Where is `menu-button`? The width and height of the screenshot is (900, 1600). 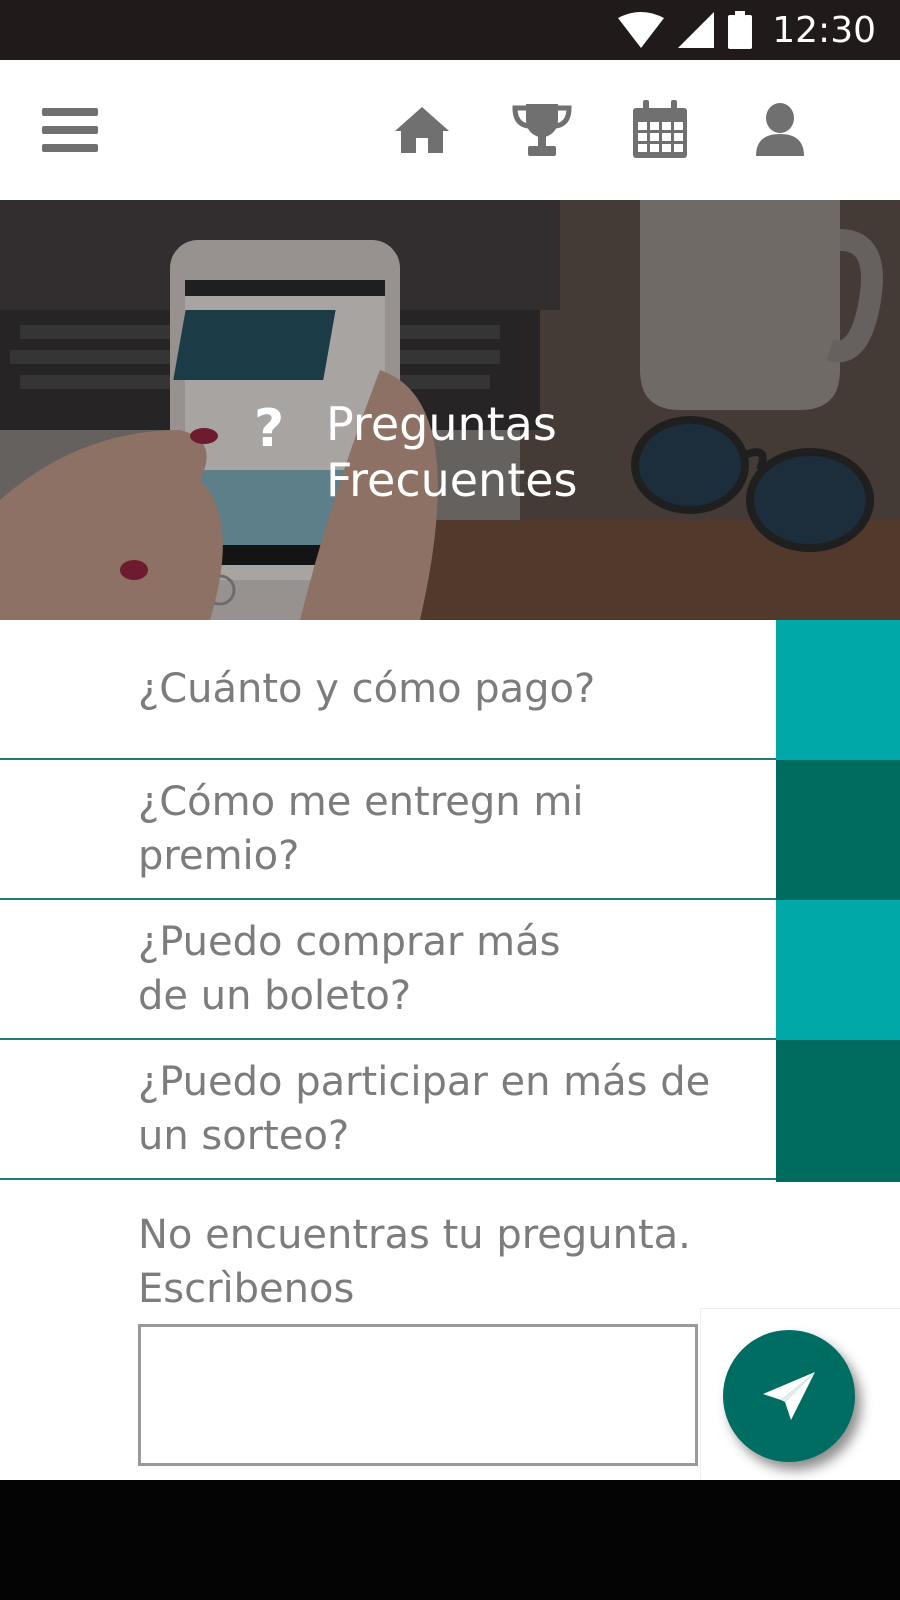
menu-button is located at coordinates (70, 130).